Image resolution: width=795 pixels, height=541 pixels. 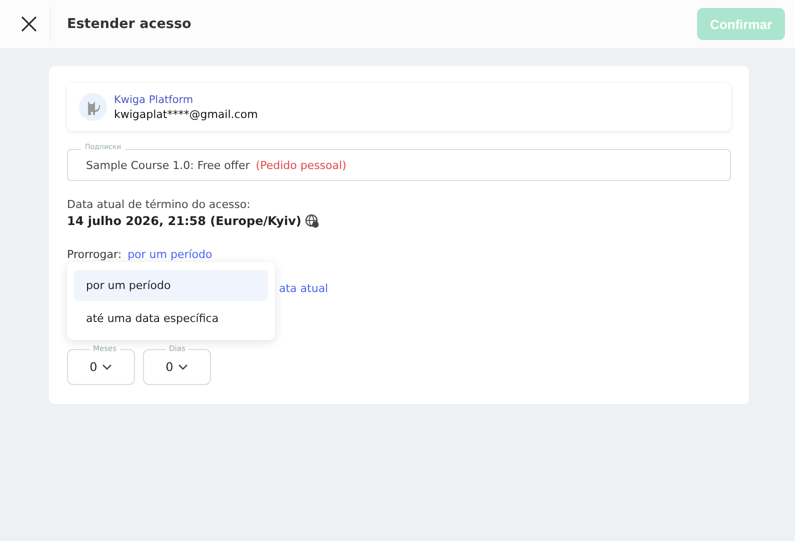 I want to click on user-email: kwigaplat****@gmail.com, so click(x=186, y=114).